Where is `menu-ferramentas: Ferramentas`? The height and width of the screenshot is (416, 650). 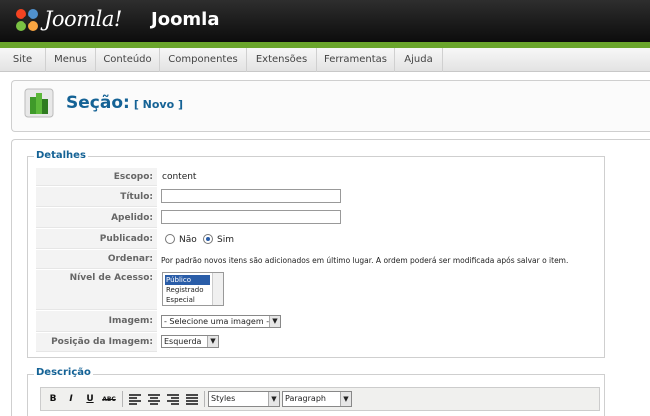
menu-ferramentas: Ferramentas is located at coordinates (356, 60).